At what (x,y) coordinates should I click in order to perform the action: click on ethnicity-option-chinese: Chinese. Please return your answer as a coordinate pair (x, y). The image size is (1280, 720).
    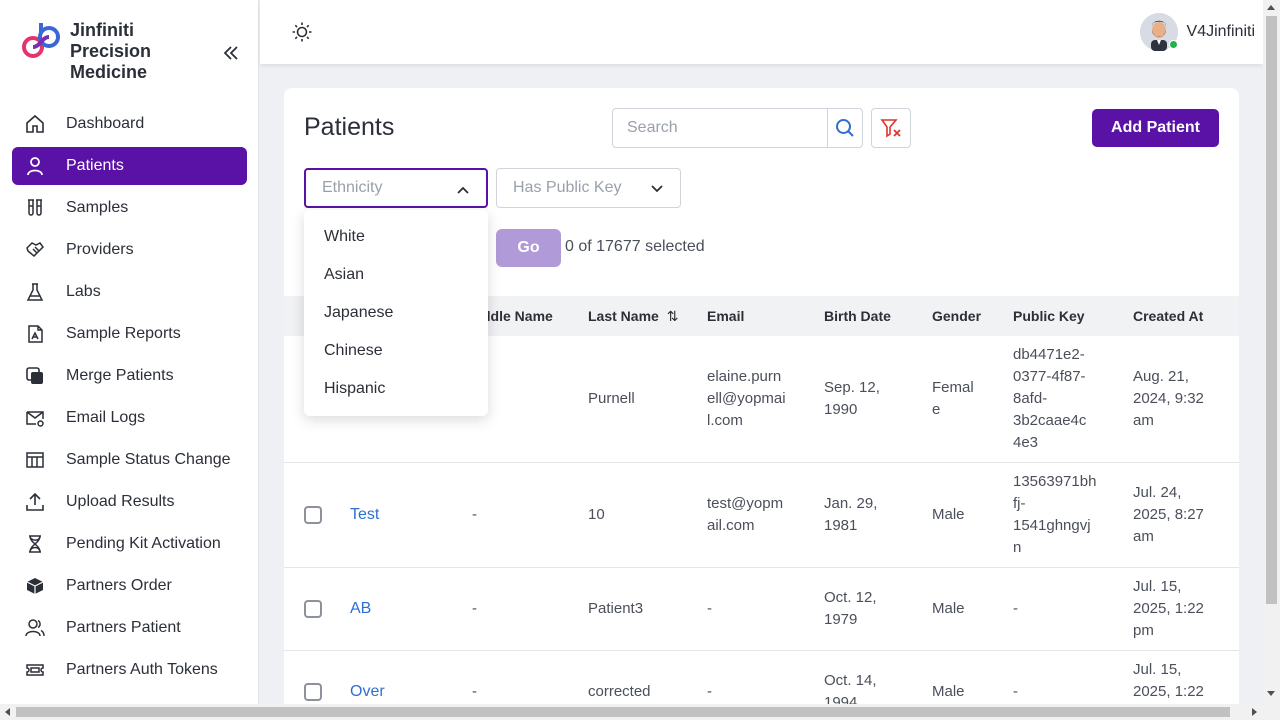
    Looking at the image, I should click on (353, 351).